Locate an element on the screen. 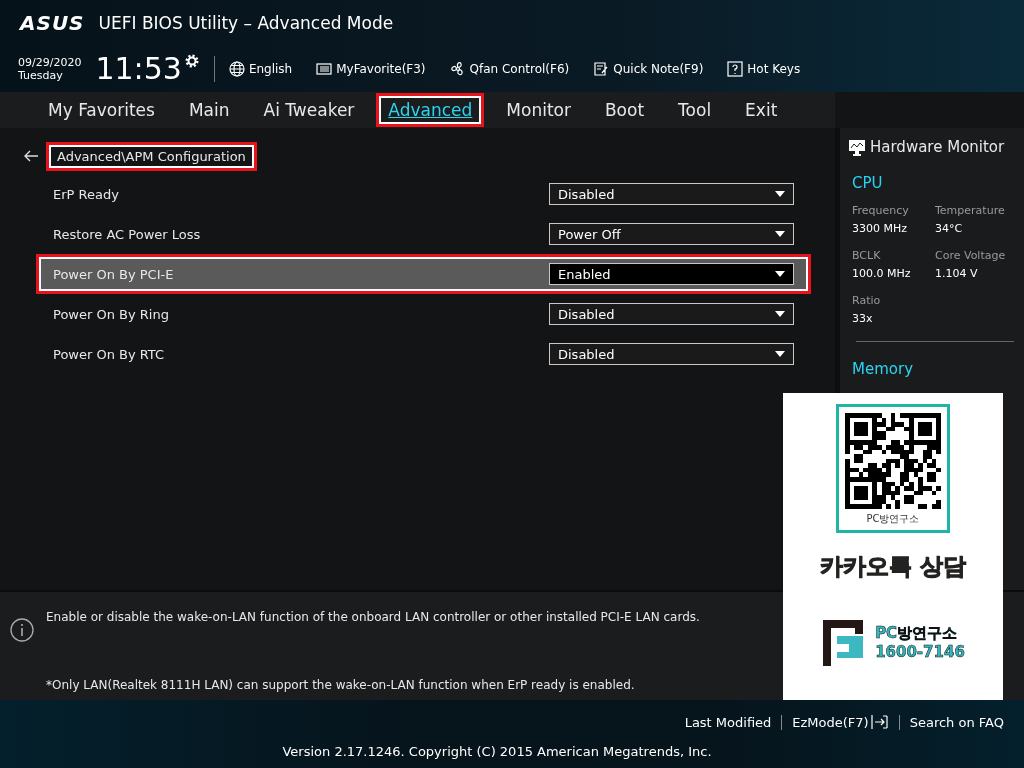 This screenshot has height=768, width=1024. stat-value: 100.0 MHz is located at coordinates (882, 273).